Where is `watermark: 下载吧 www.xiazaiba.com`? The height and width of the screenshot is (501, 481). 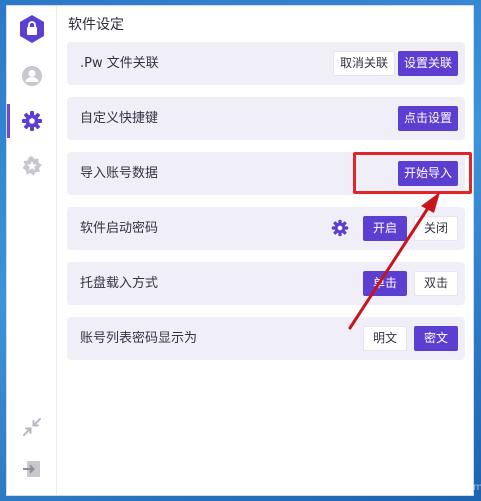
watermark: 下载吧 www.xiazaiba.com is located at coordinates (415, 469).